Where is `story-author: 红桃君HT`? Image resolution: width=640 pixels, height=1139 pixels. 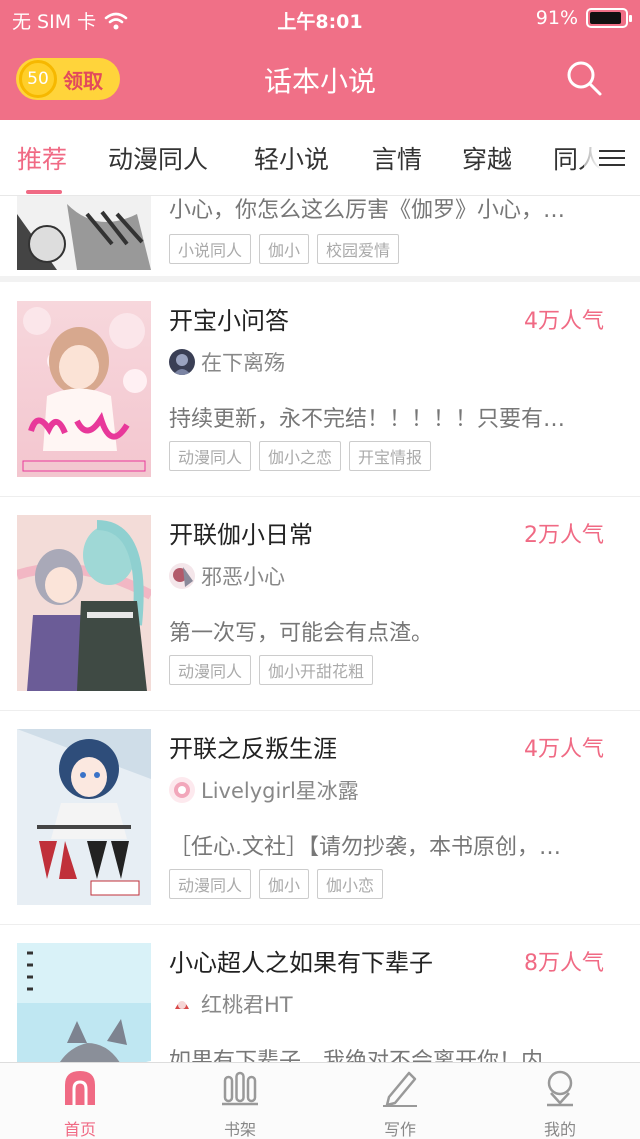
story-author: 红桃君HT is located at coordinates (231, 1004).